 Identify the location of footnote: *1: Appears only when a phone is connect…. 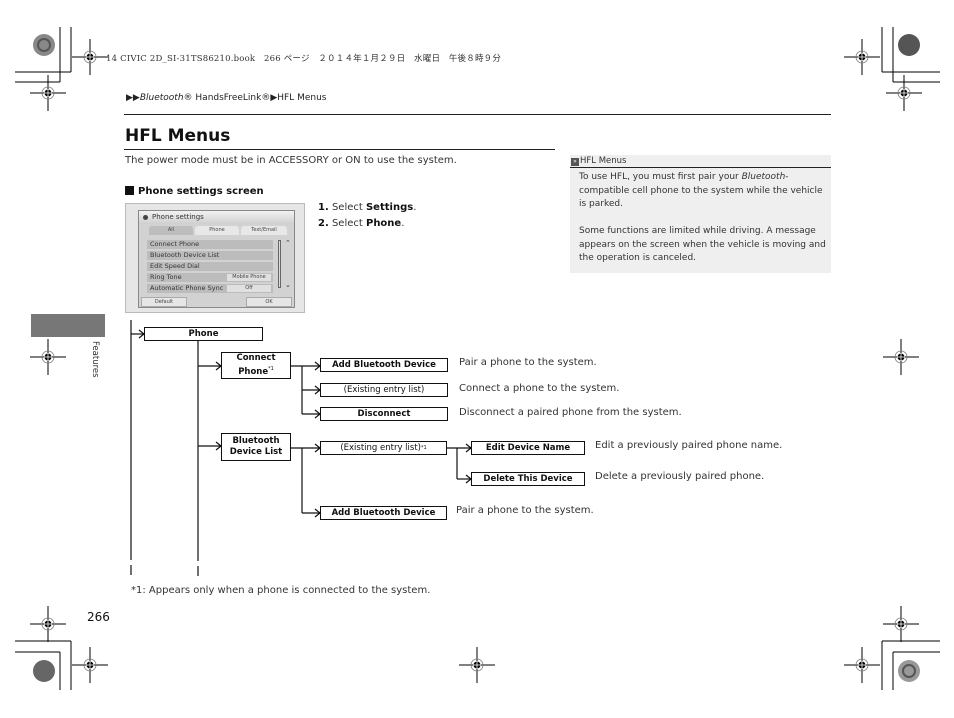
(281, 590).